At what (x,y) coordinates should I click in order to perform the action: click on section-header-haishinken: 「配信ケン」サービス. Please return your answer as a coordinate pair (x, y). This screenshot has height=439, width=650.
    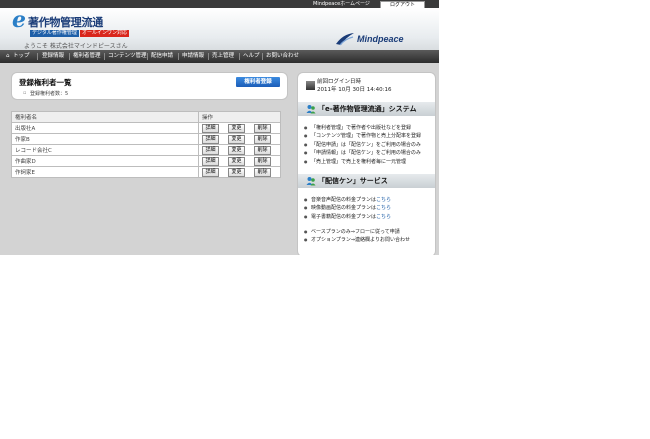
    Looking at the image, I should click on (366, 181).